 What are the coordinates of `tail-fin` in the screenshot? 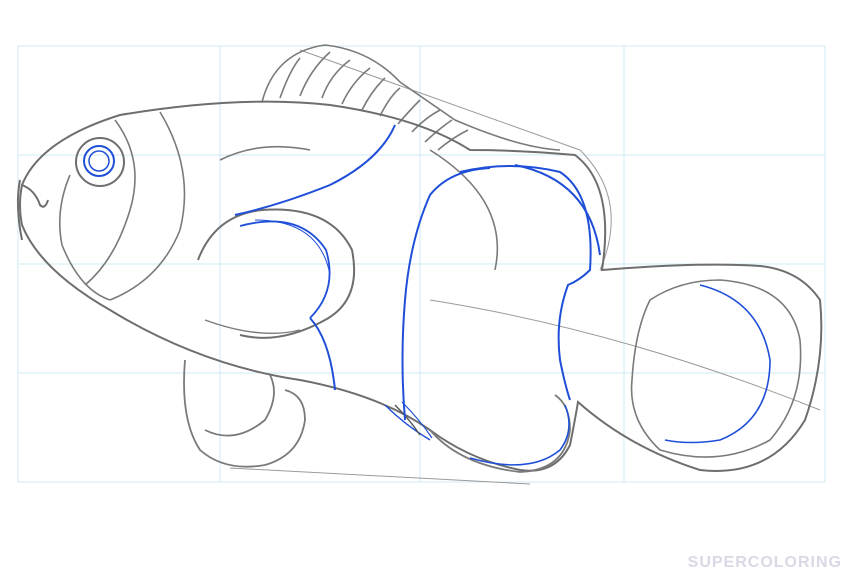 It's located at (716, 368).